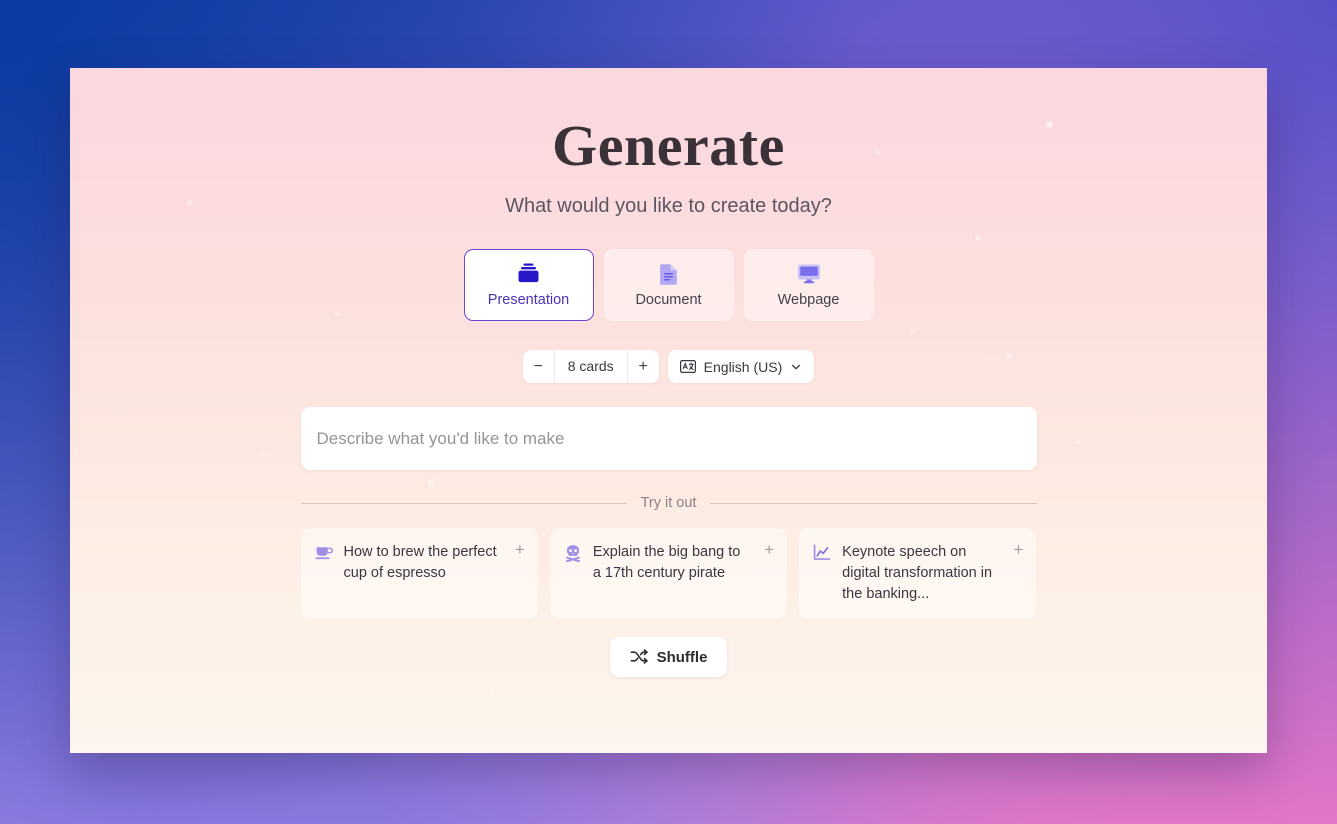 The height and width of the screenshot is (824, 1337). I want to click on decrement-cards-button: −, so click(538, 366).